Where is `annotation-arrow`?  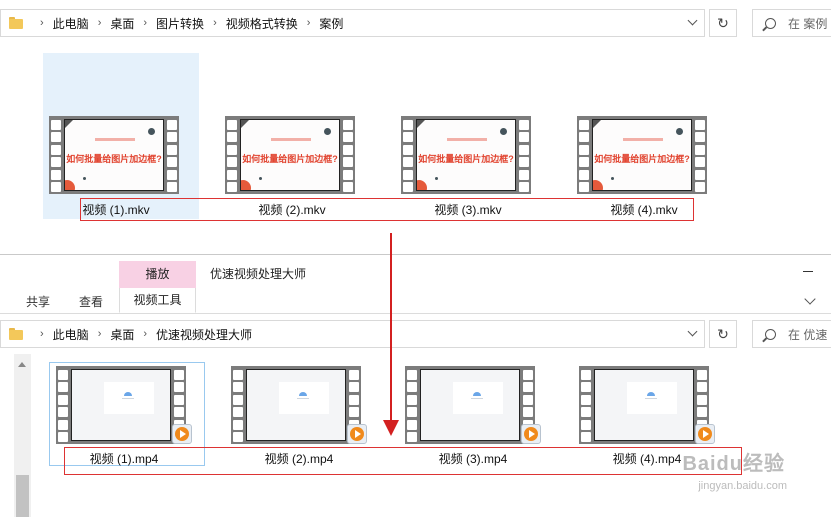 annotation-arrow is located at coordinates (391, 328).